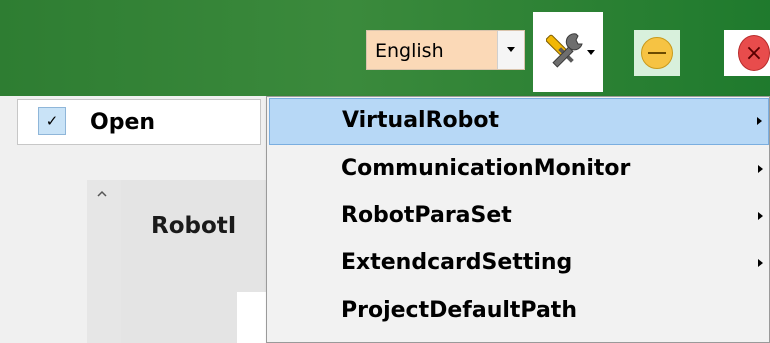 The width and height of the screenshot is (770, 343). Describe the element at coordinates (459, 310) in the screenshot. I see `submenu-item-label: ProjectDefaultPath` at that location.